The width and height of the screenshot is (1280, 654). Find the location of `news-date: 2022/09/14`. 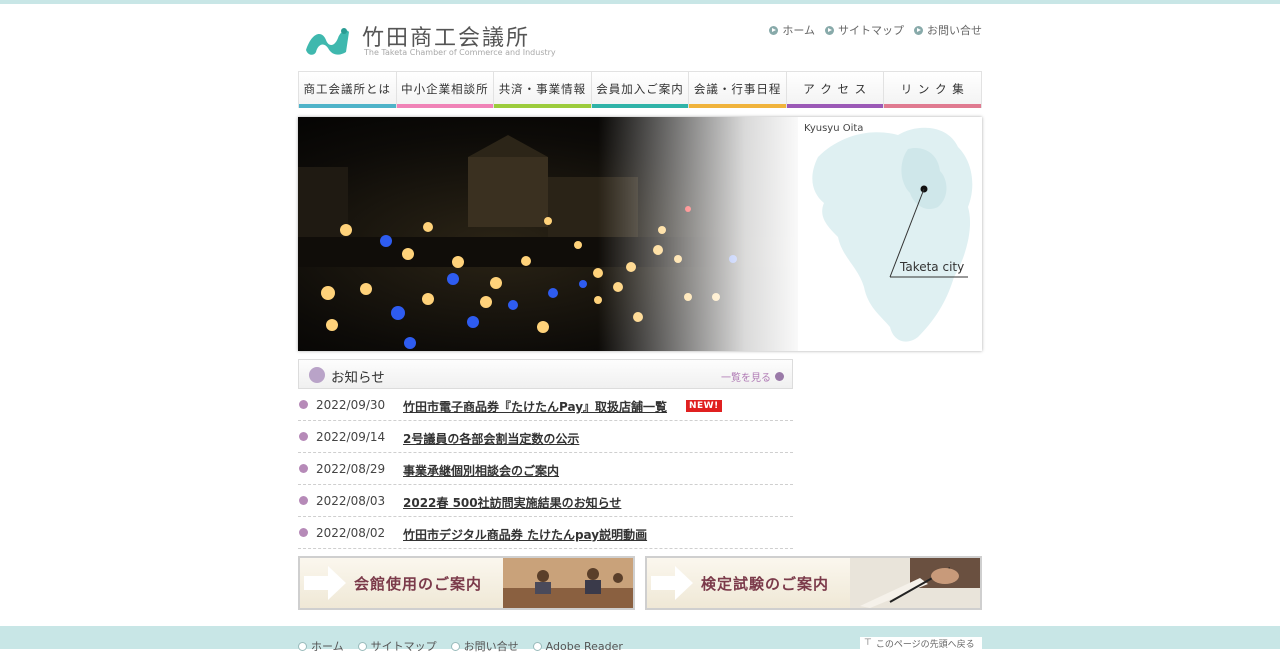

news-date: 2022/09/14 is located at coordinates (351, 437).